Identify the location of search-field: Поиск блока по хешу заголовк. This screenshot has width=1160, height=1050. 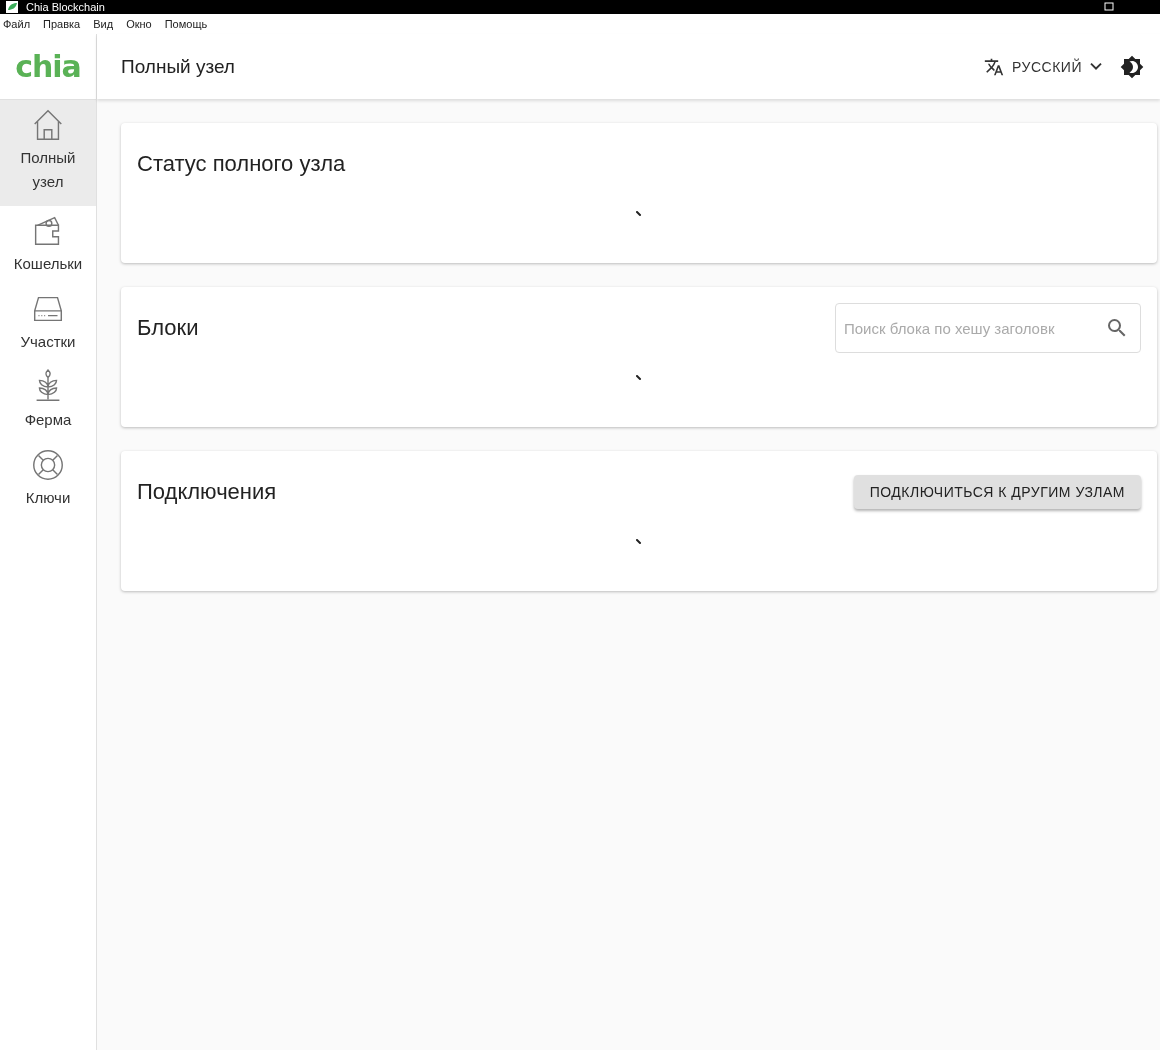
(988, 328).